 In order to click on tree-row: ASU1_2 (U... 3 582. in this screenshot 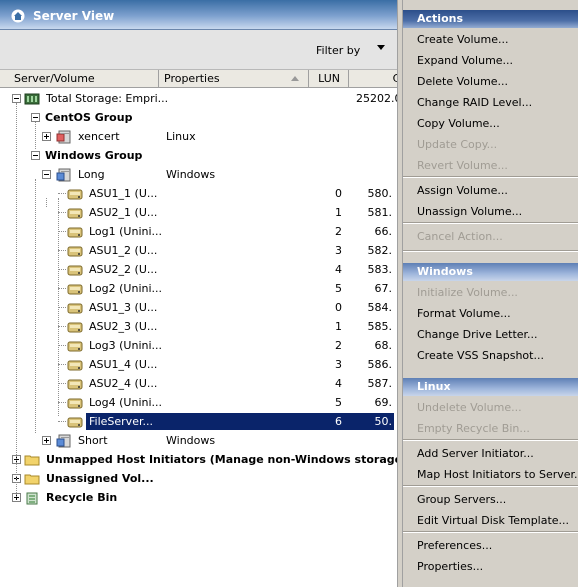, I will do `click(198, 250)`.